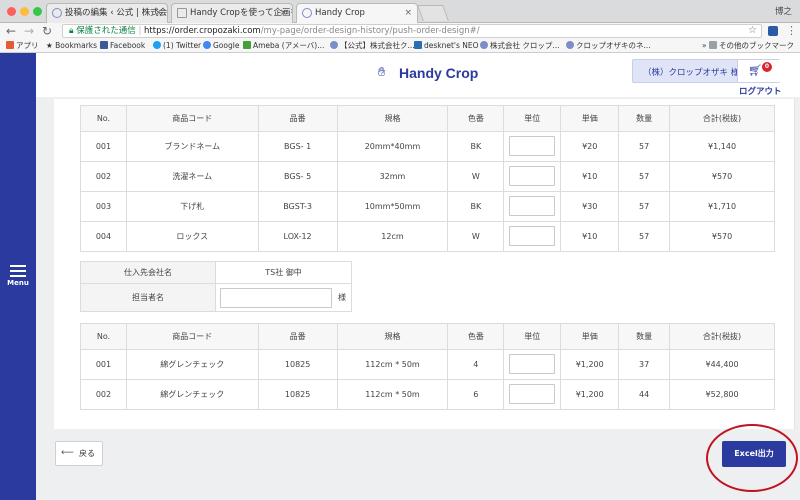 The width and height of the screenshot is (800, 500). Describe the element at coordinates (476, 206) in the screenshot. I see `cell-color: BK` at that location.